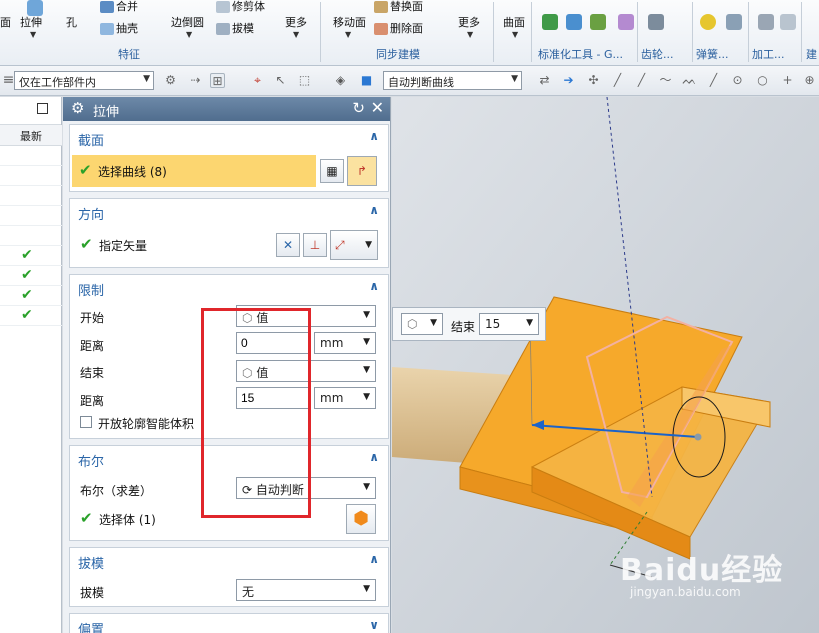 The width and height of the screenshot is (819, 633). Describe the element at coordinates (544, 80) in the screenshot. I see `connect-icon: ⇄` at that location.